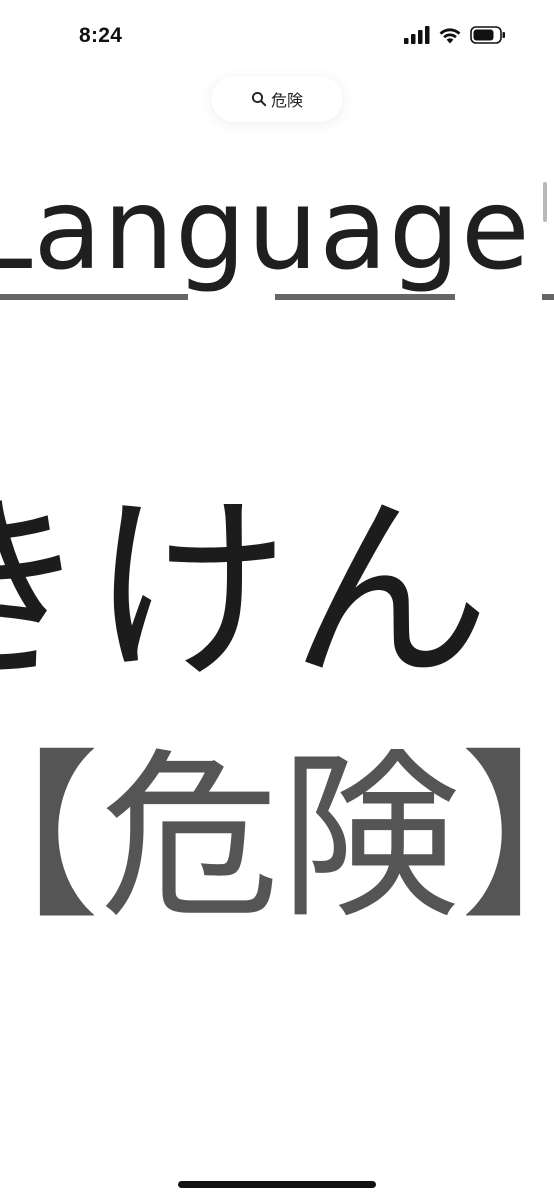  Describe the element at coordinates (417, 37) in the screenshot. I see `cellular-signal-icon` at that location.